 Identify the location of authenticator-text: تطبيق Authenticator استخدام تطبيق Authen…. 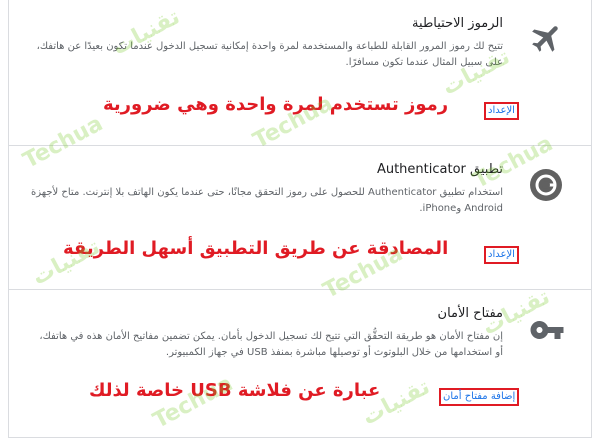
(267, 189).